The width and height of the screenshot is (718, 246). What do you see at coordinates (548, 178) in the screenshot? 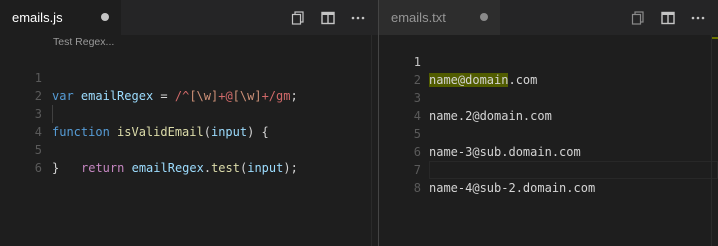
I see `text-line: 8` at bounding box center [548, 178].